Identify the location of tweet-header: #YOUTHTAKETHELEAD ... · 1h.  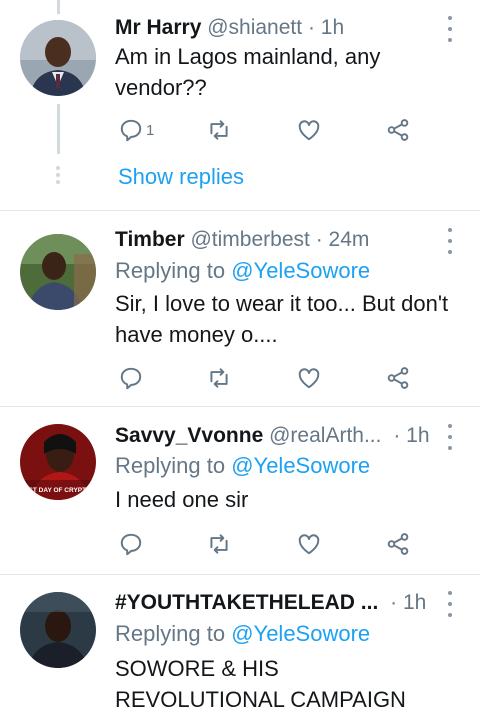
(277, 606).